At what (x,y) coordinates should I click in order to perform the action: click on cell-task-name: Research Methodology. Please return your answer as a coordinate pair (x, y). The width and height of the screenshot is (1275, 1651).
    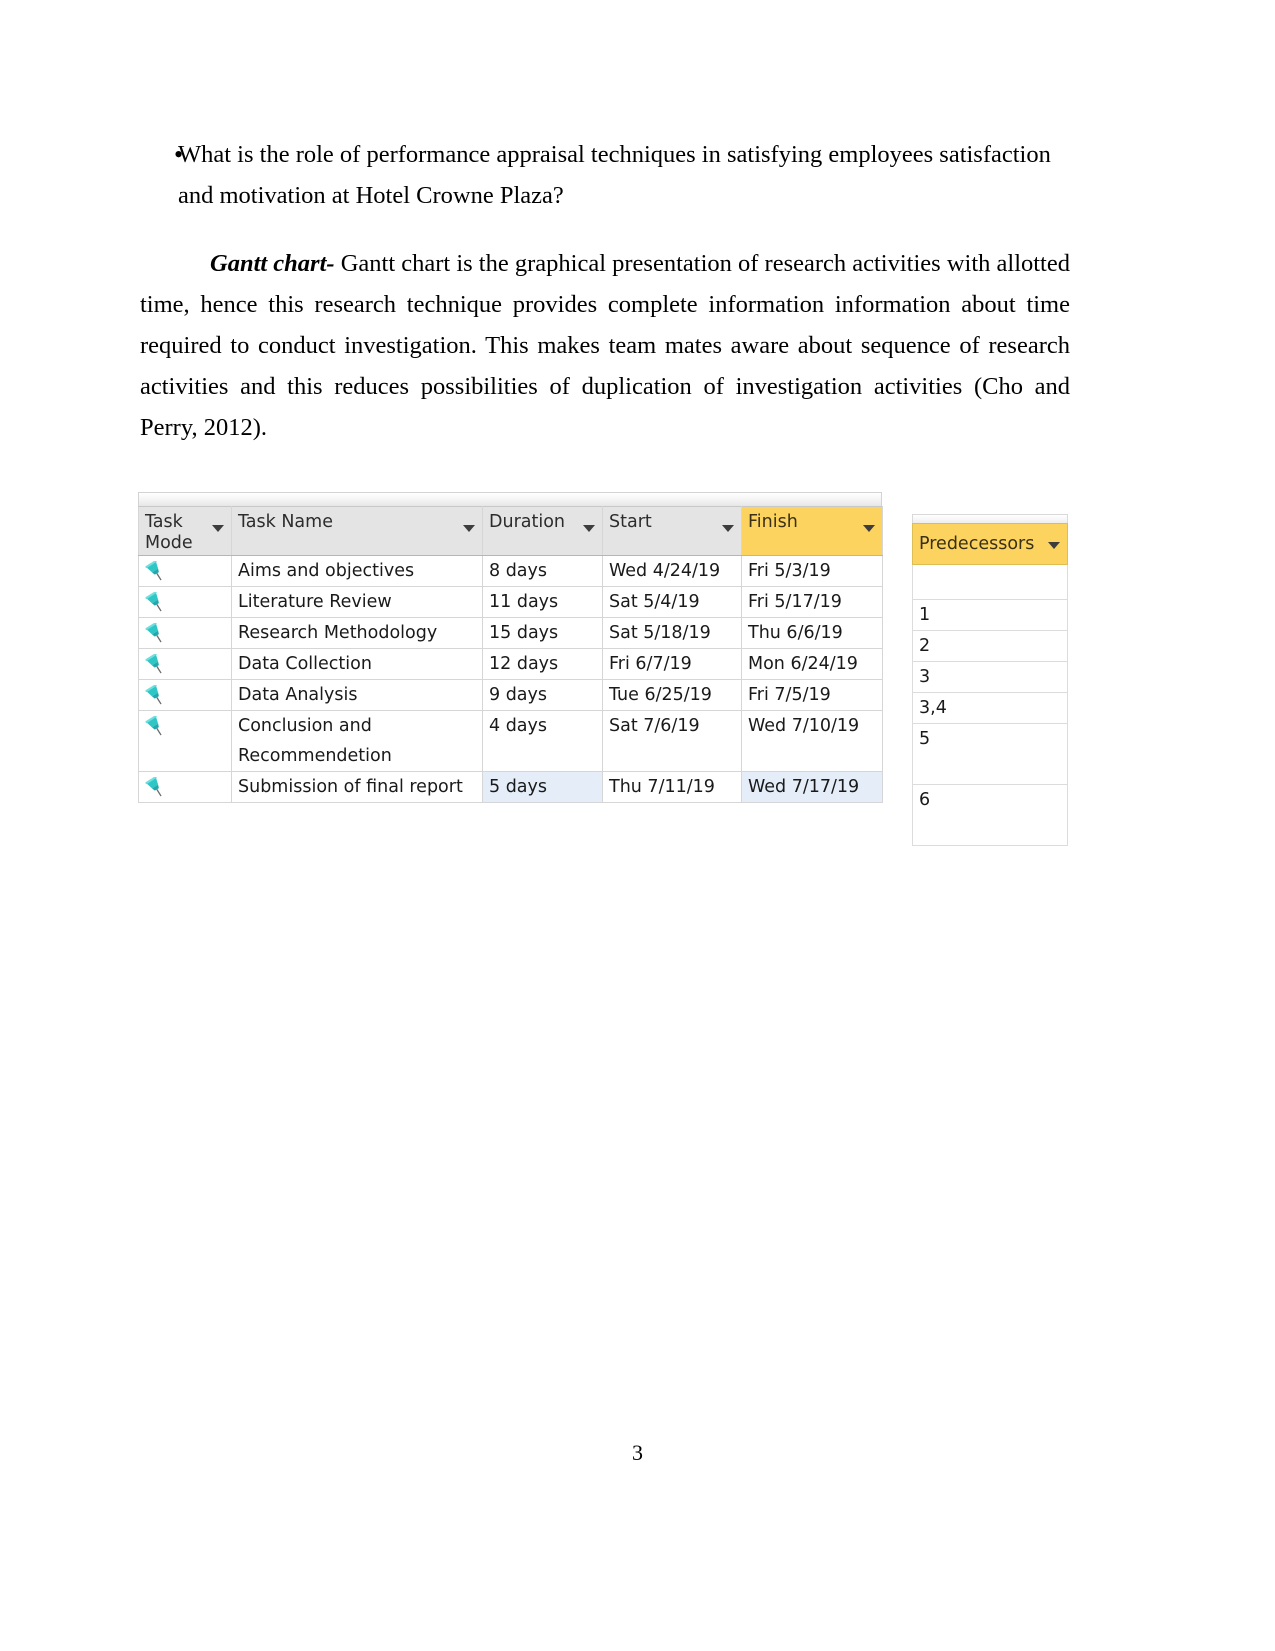
    Looking at the image, I should click on (357, 633).